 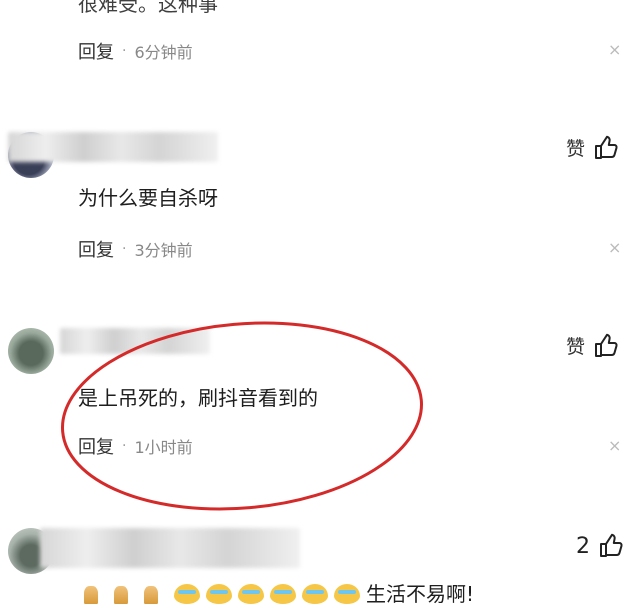 I want to click on comment-text-partial: 很难受。这种事, so click(x=148, y=8).